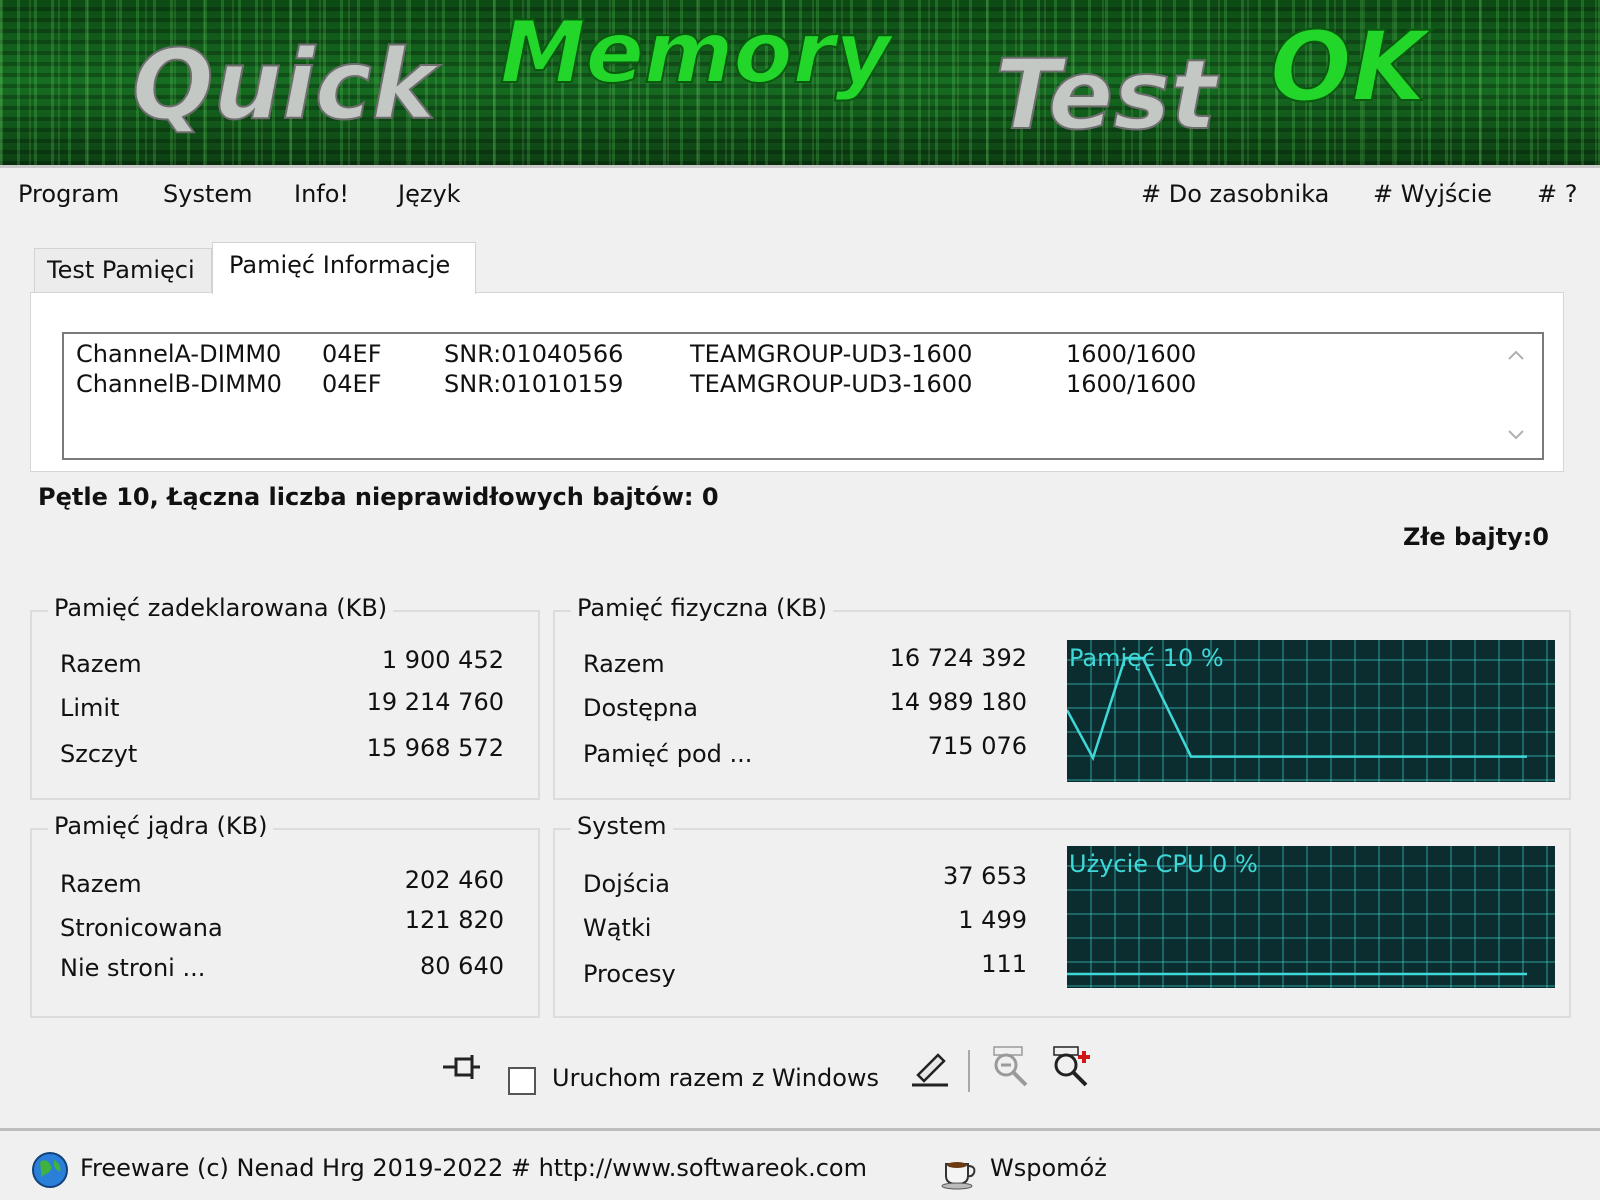  I want to click on scroll-up-icon, so click(1516, 356).